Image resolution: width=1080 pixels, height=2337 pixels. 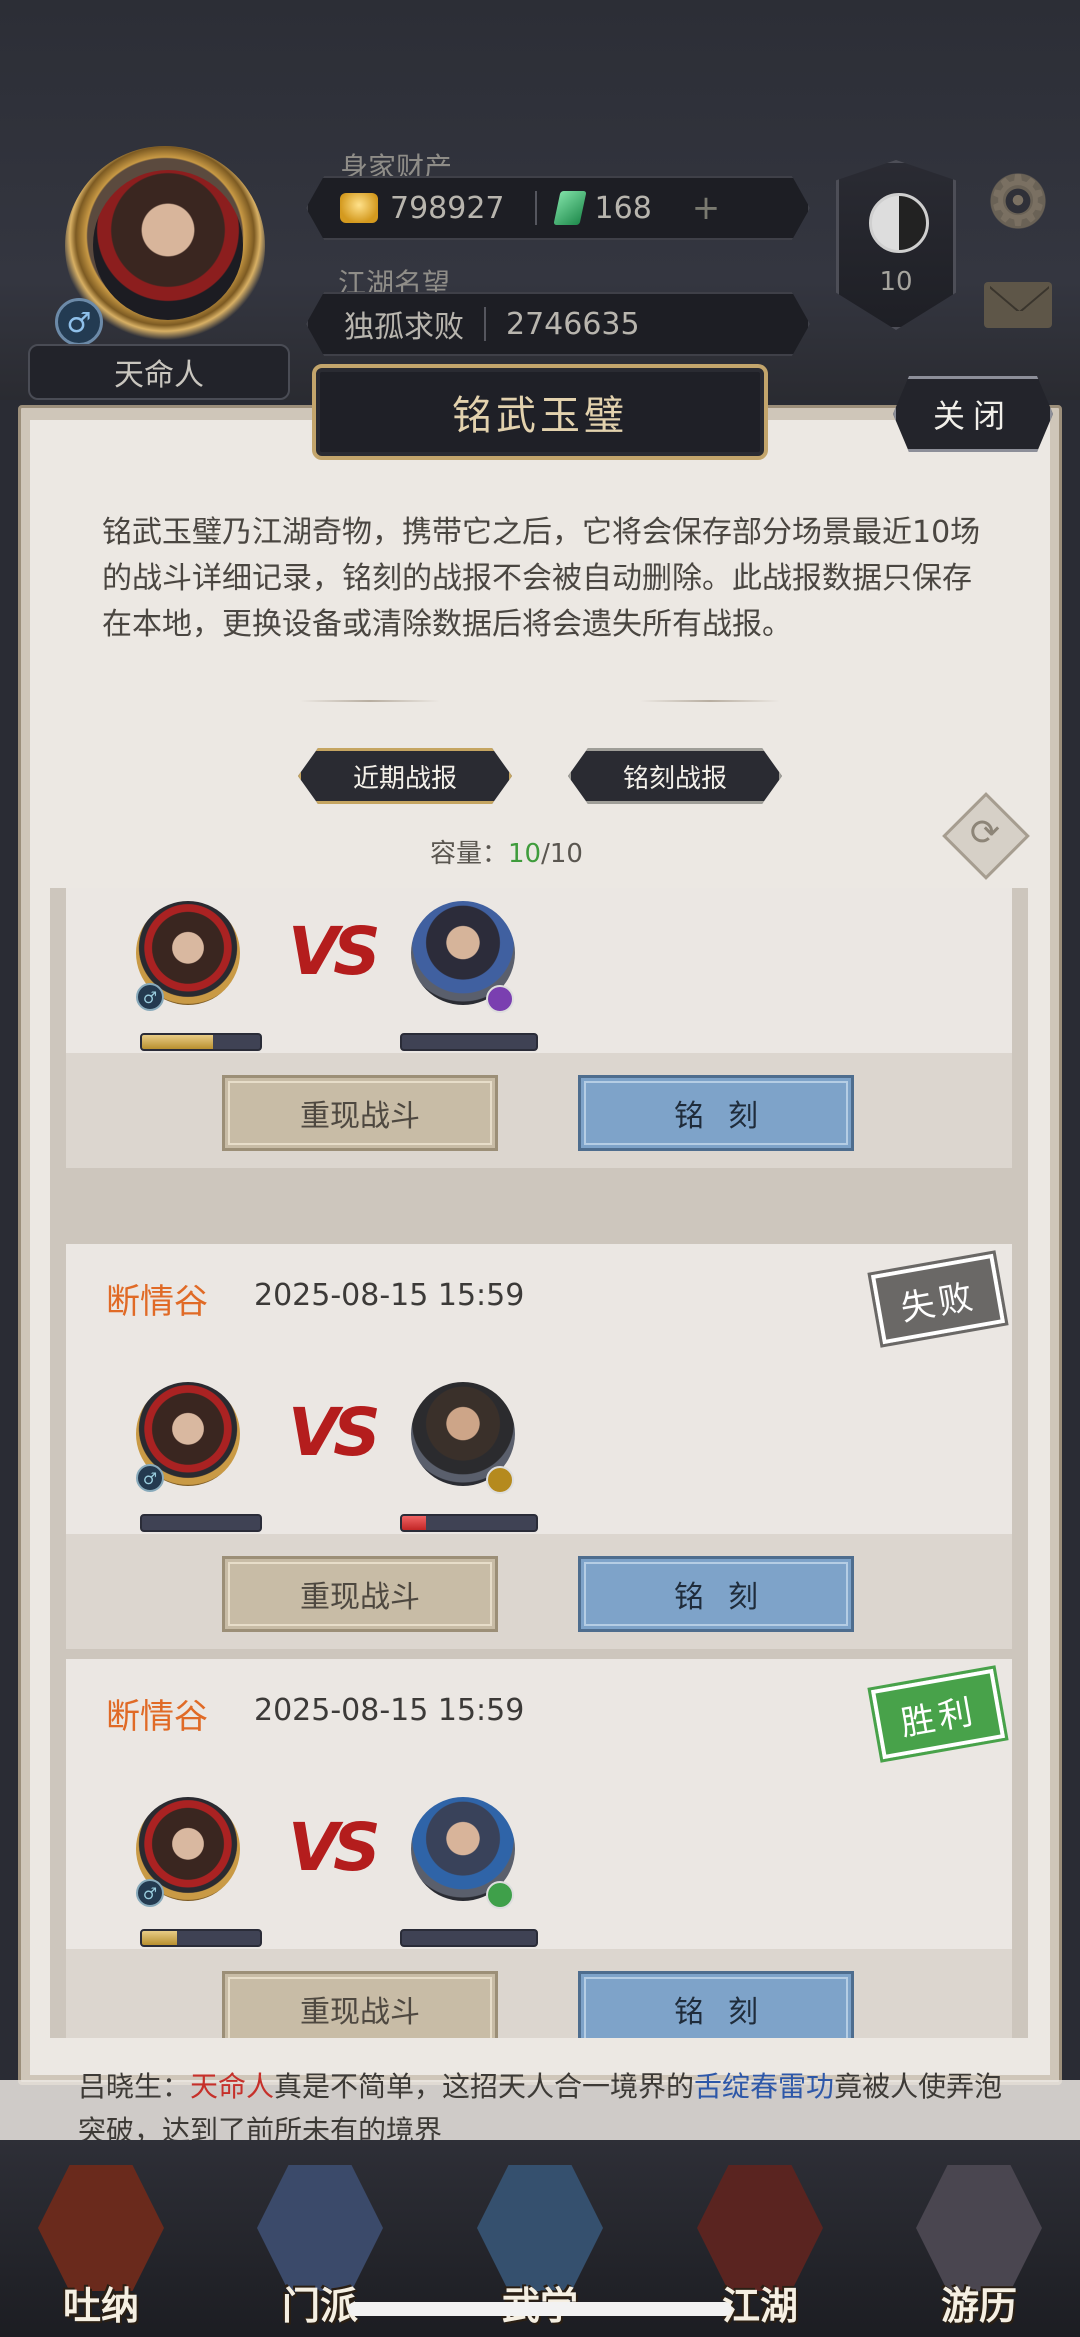 I want to click on tab-engraved-reports: 铭刻战报, so click(x=675, y=776).